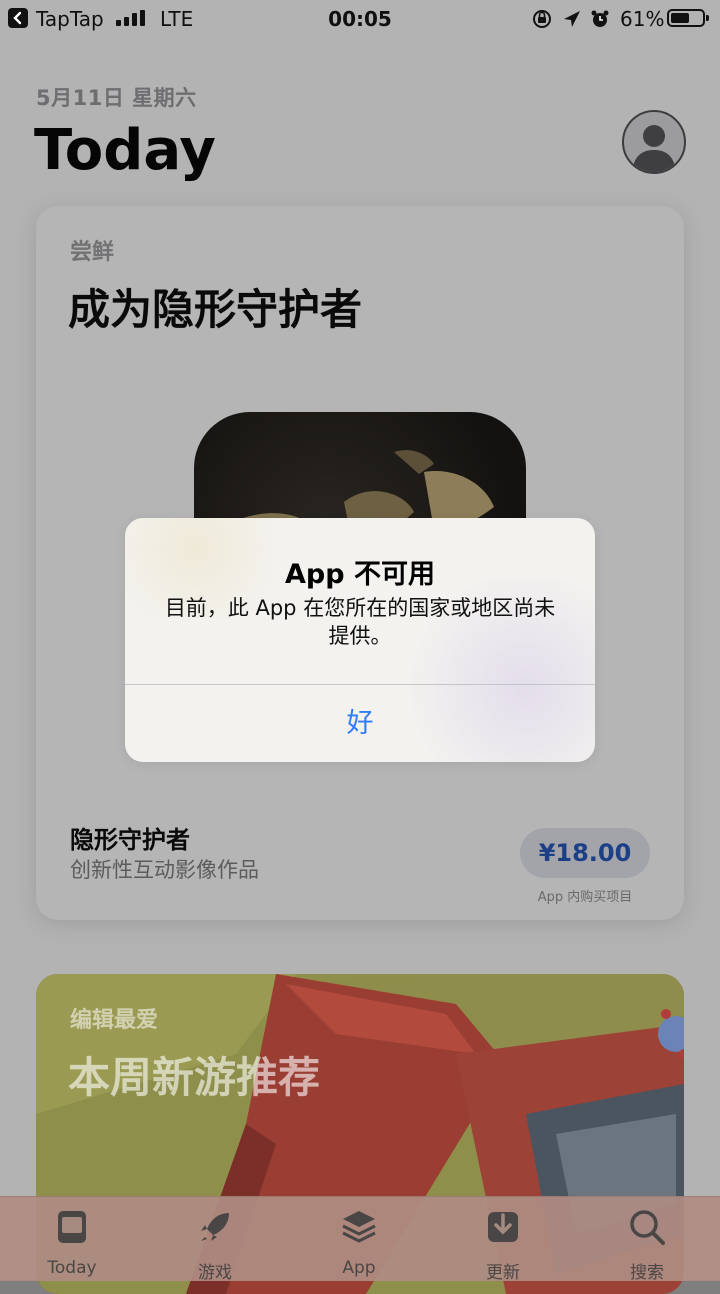 The image size is (720, 1294). Describe the element at coordinates (360, 622) in the screenshot. I see `alert-message: 目前，此 App 在您所在的国家或地区尚未提供。` at that location.